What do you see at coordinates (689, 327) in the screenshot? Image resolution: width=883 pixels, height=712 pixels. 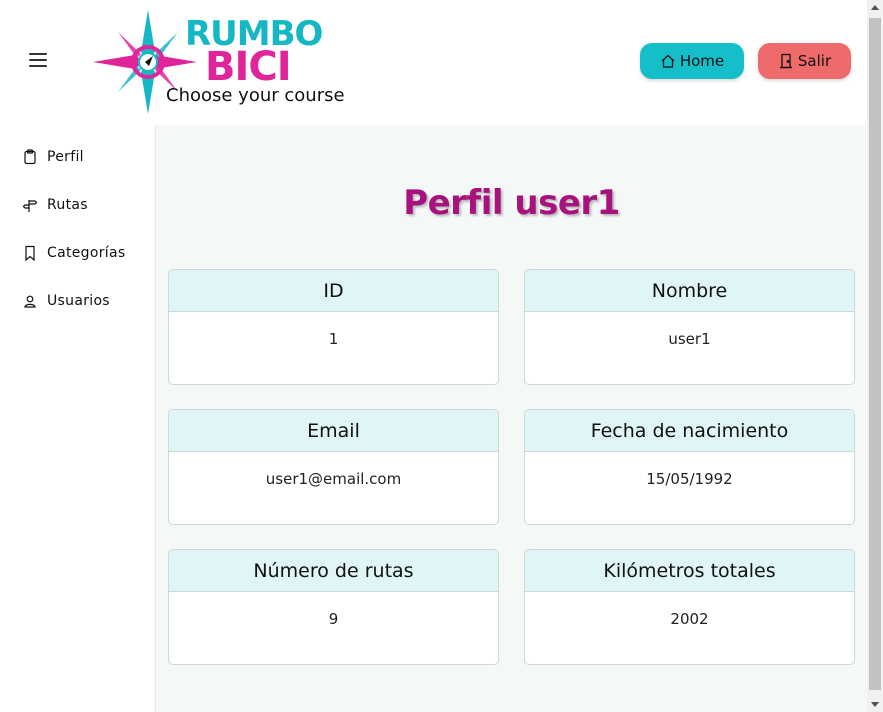 I see `card-nombre: Nombre user1` at bounding box center [689, 327].